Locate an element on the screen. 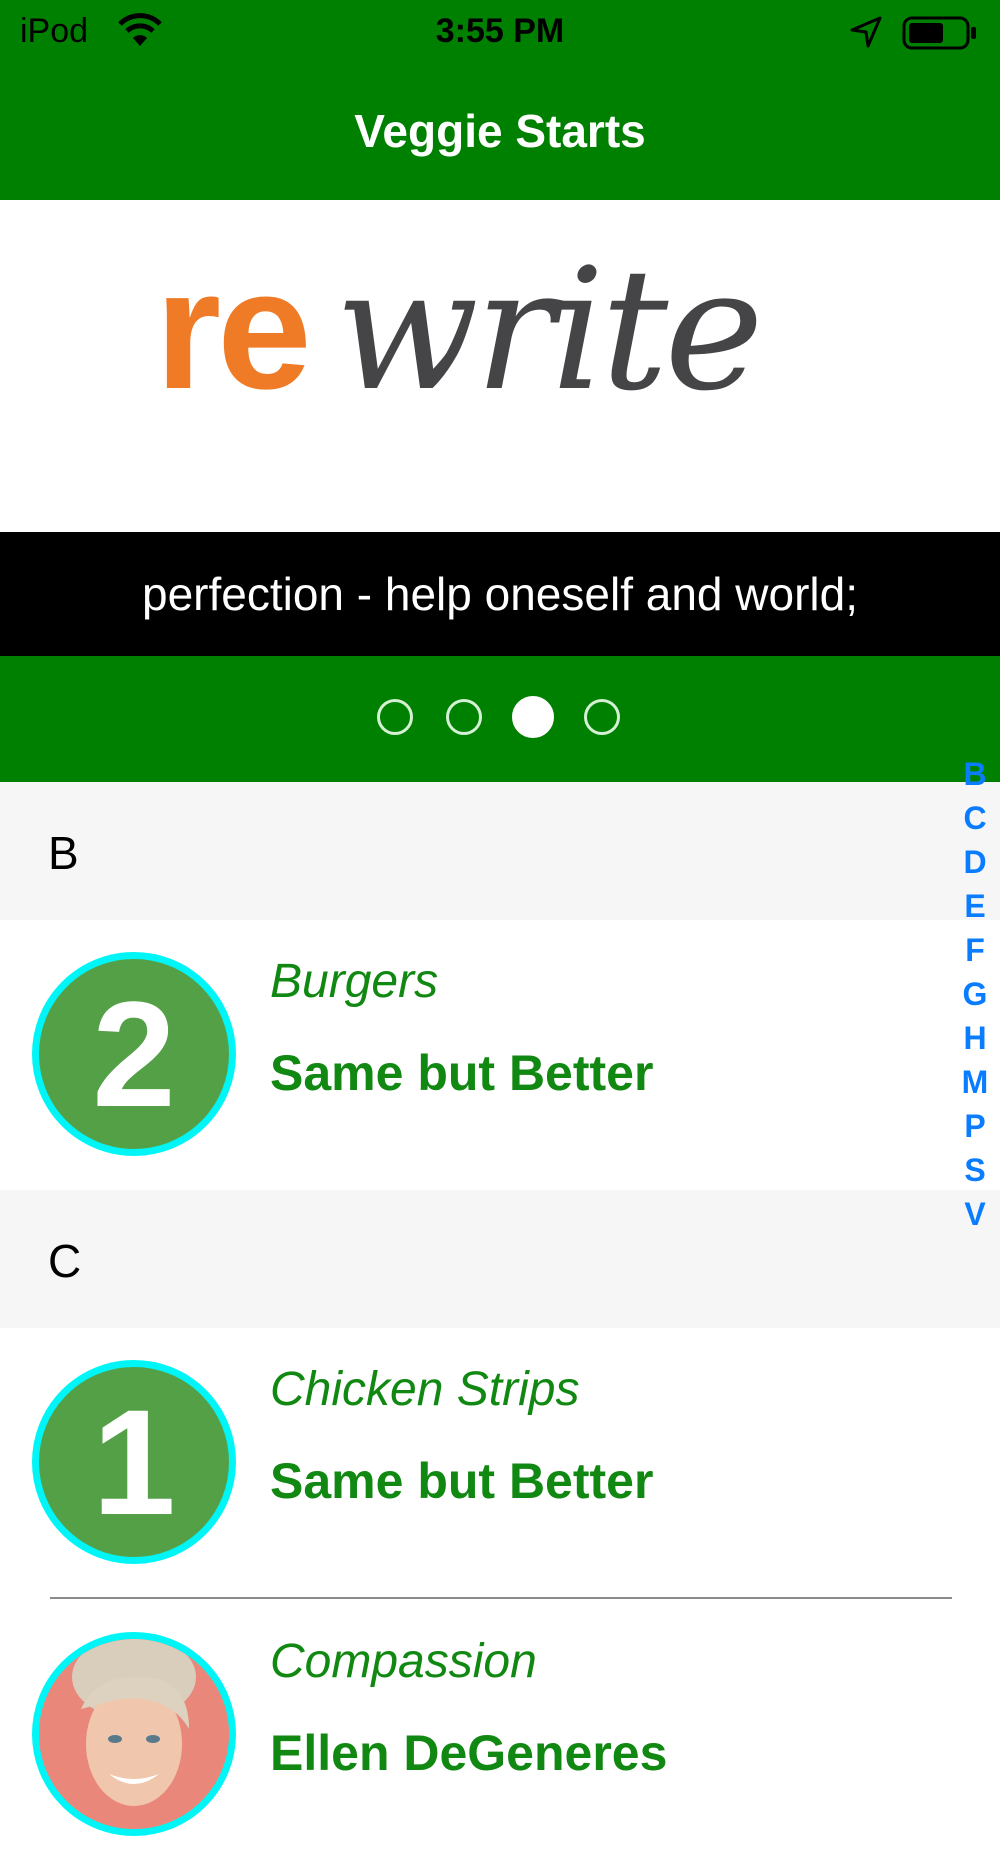  item-category: Chicken Strips is located at coordinates (425, 1389).